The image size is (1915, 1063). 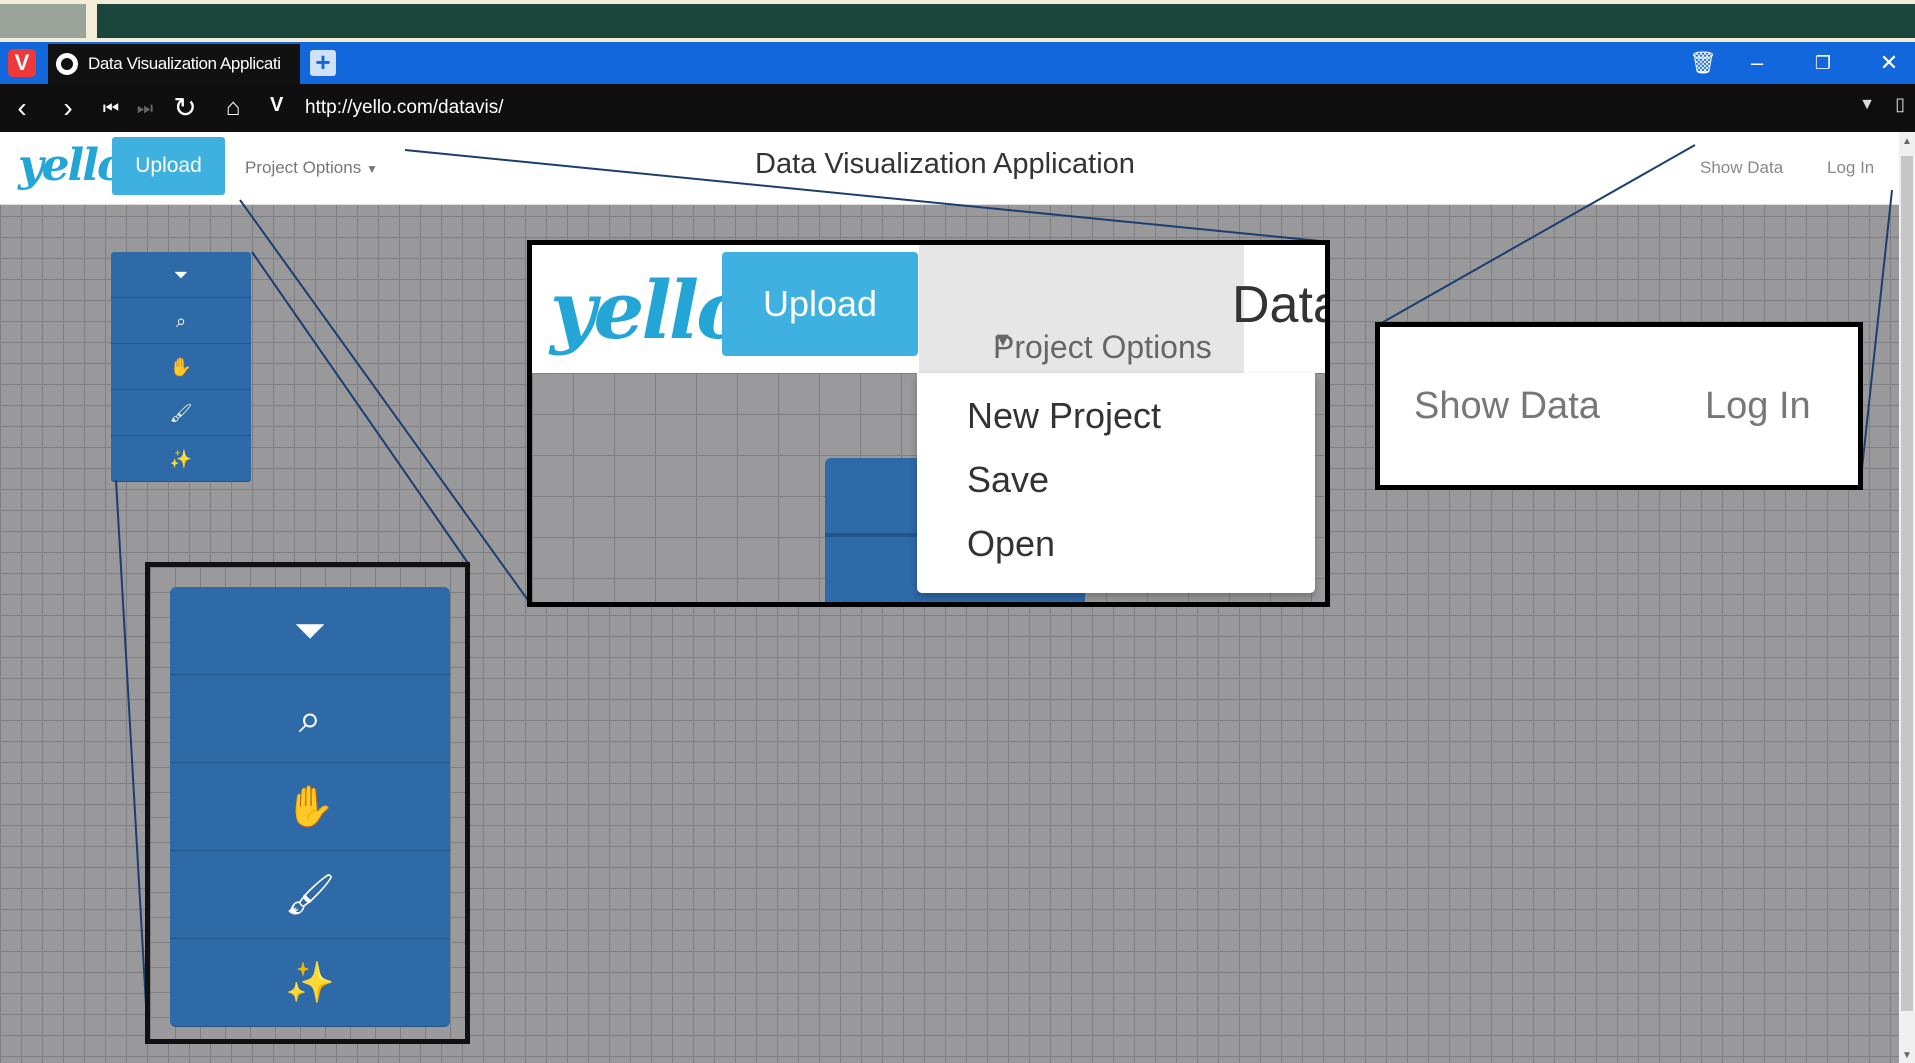 What do you see at coordinates (820, 304) in the screenshot?
I see `upload-button: Upload` at bounding box center [820, 304].